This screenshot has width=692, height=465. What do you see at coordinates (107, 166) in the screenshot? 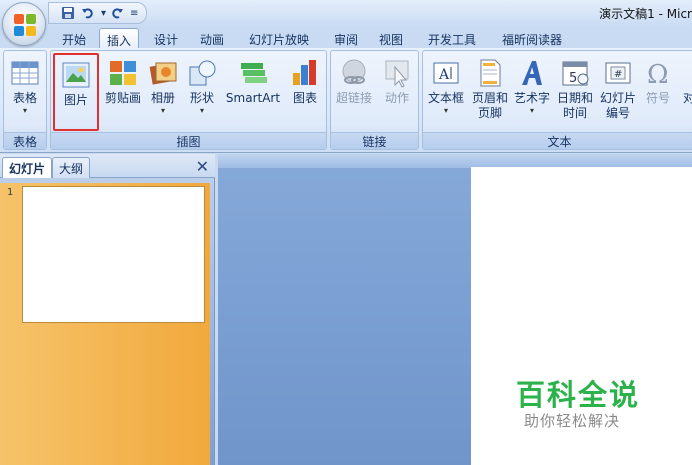
I see `pane-tabs: 幻灯片 大纲 ✕` at bounding box center [107, 166].